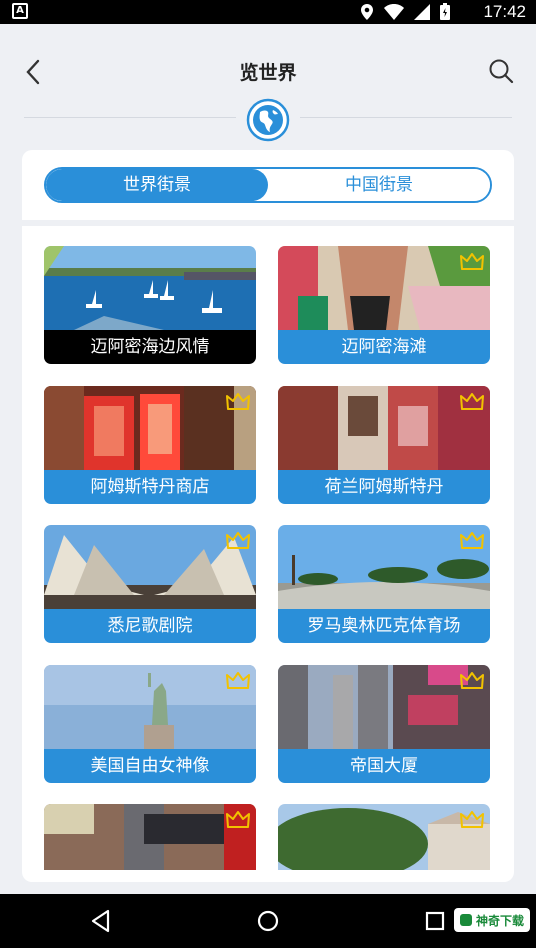 This screenshot has width=536, height=948. What do you see at coordinates (367, 11) in the screenshot?
I see `location-icon` at bounding box center [367, 11].